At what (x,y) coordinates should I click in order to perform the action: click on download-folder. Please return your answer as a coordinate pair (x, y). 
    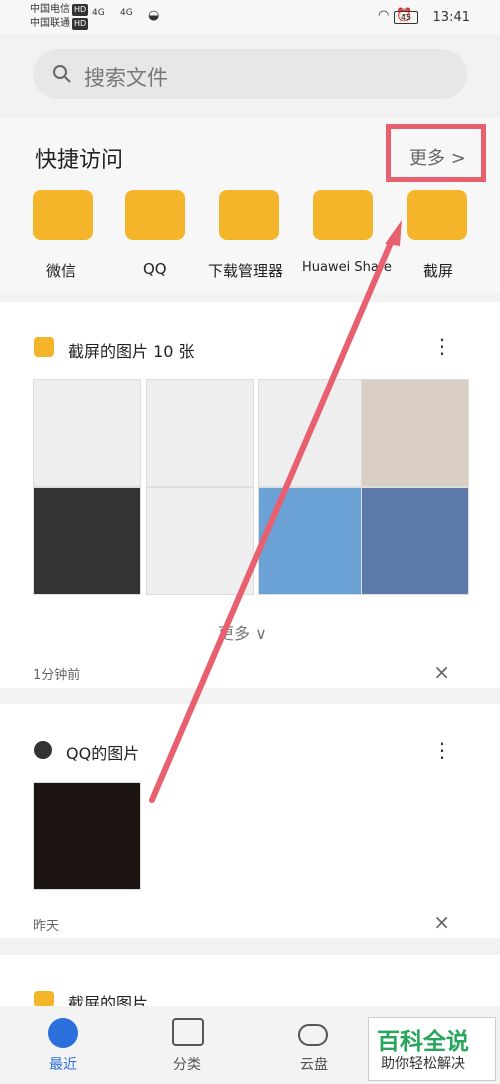
    Looking at the image, I should click on (249, 215).